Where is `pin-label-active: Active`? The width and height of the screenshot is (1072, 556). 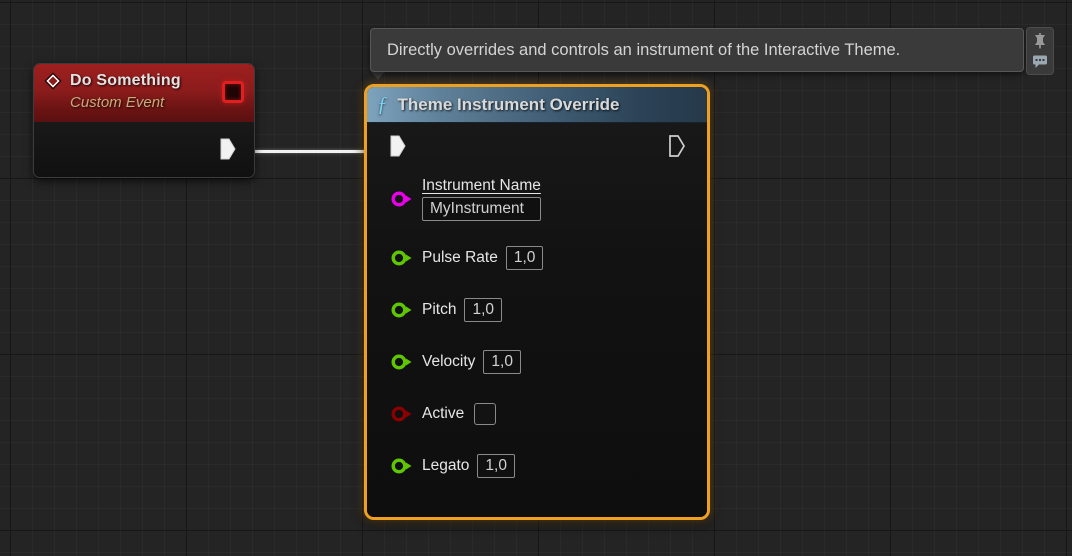 pin-label-active: Active is located at coordinates (443, 414).